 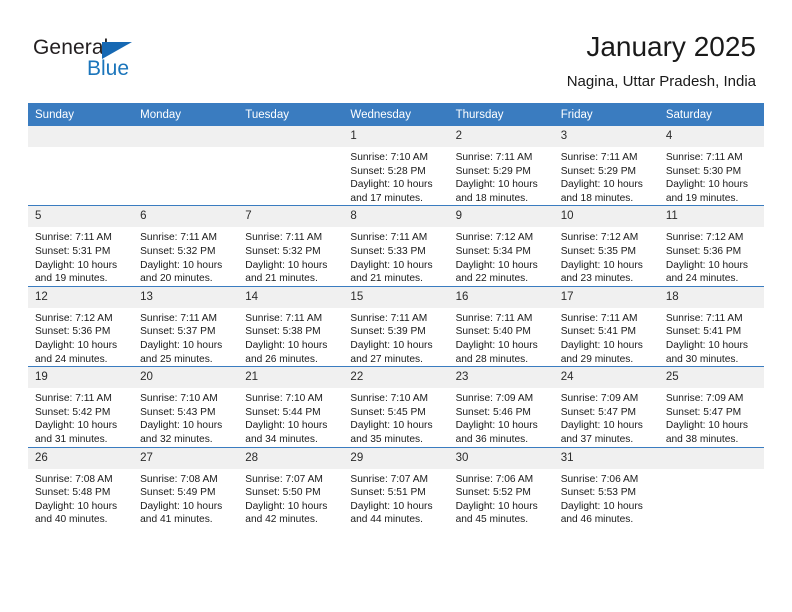 I want to click on daylight-text-line2: and 18 minutes., so click(x=492, y=198).